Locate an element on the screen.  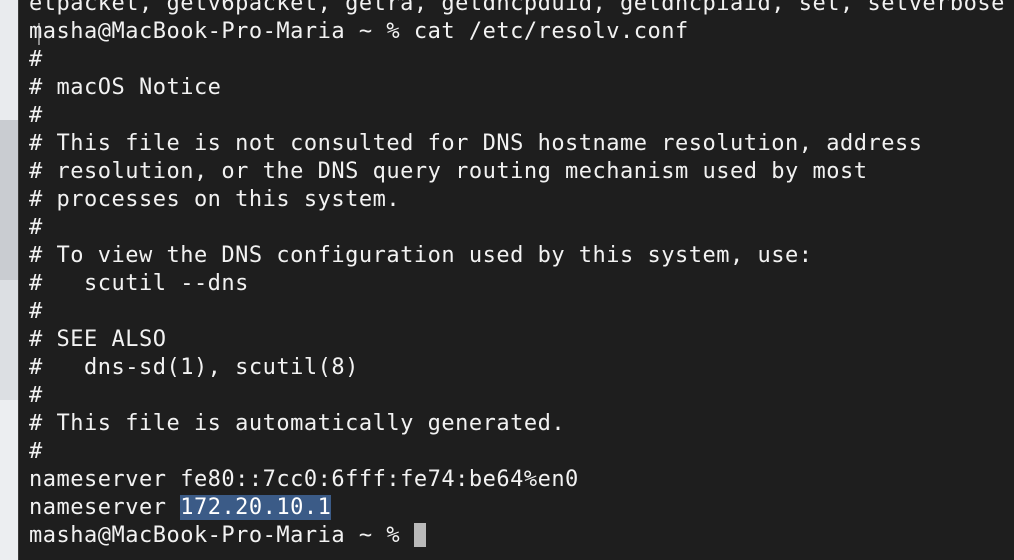
selected-ip-address: 172.20.10.1 is located at coordinates (256, 507).